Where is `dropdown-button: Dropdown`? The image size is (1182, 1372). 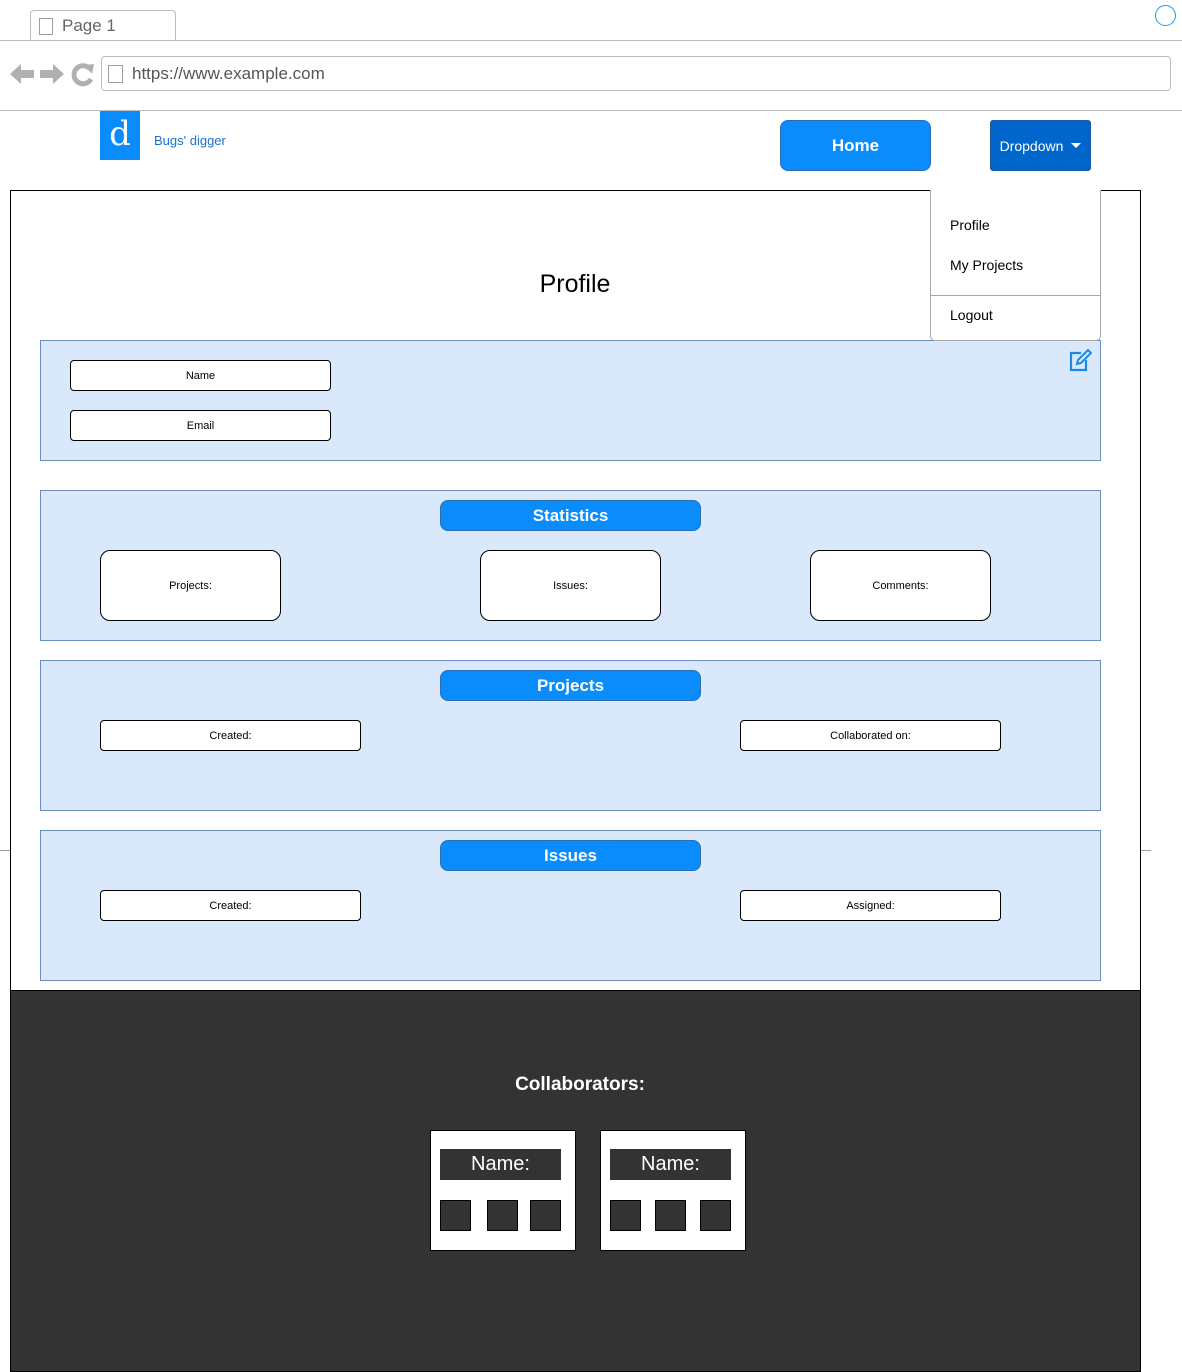 dropdown-button: Dropdown is located at coordinates (1040, 145).